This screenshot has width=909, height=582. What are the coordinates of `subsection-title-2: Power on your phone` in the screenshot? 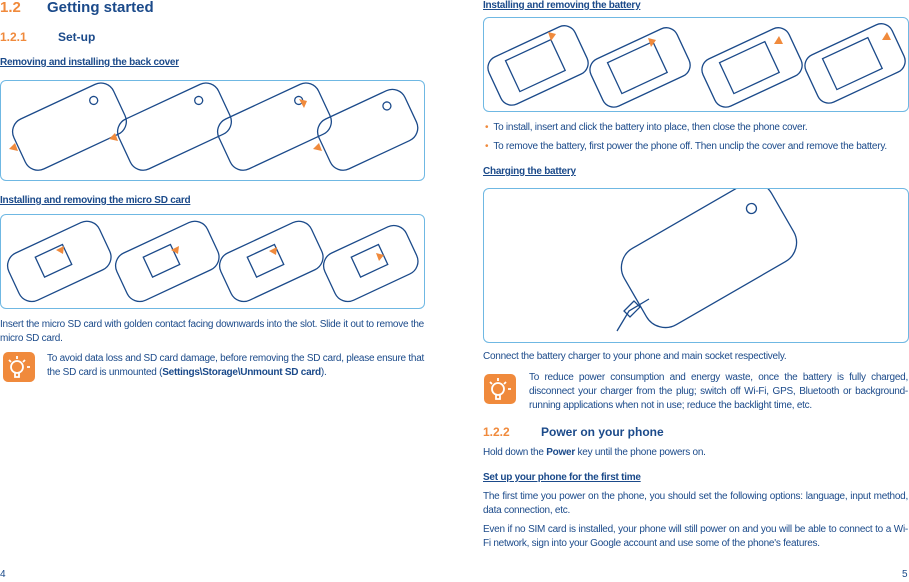 It's located at (602, 432).